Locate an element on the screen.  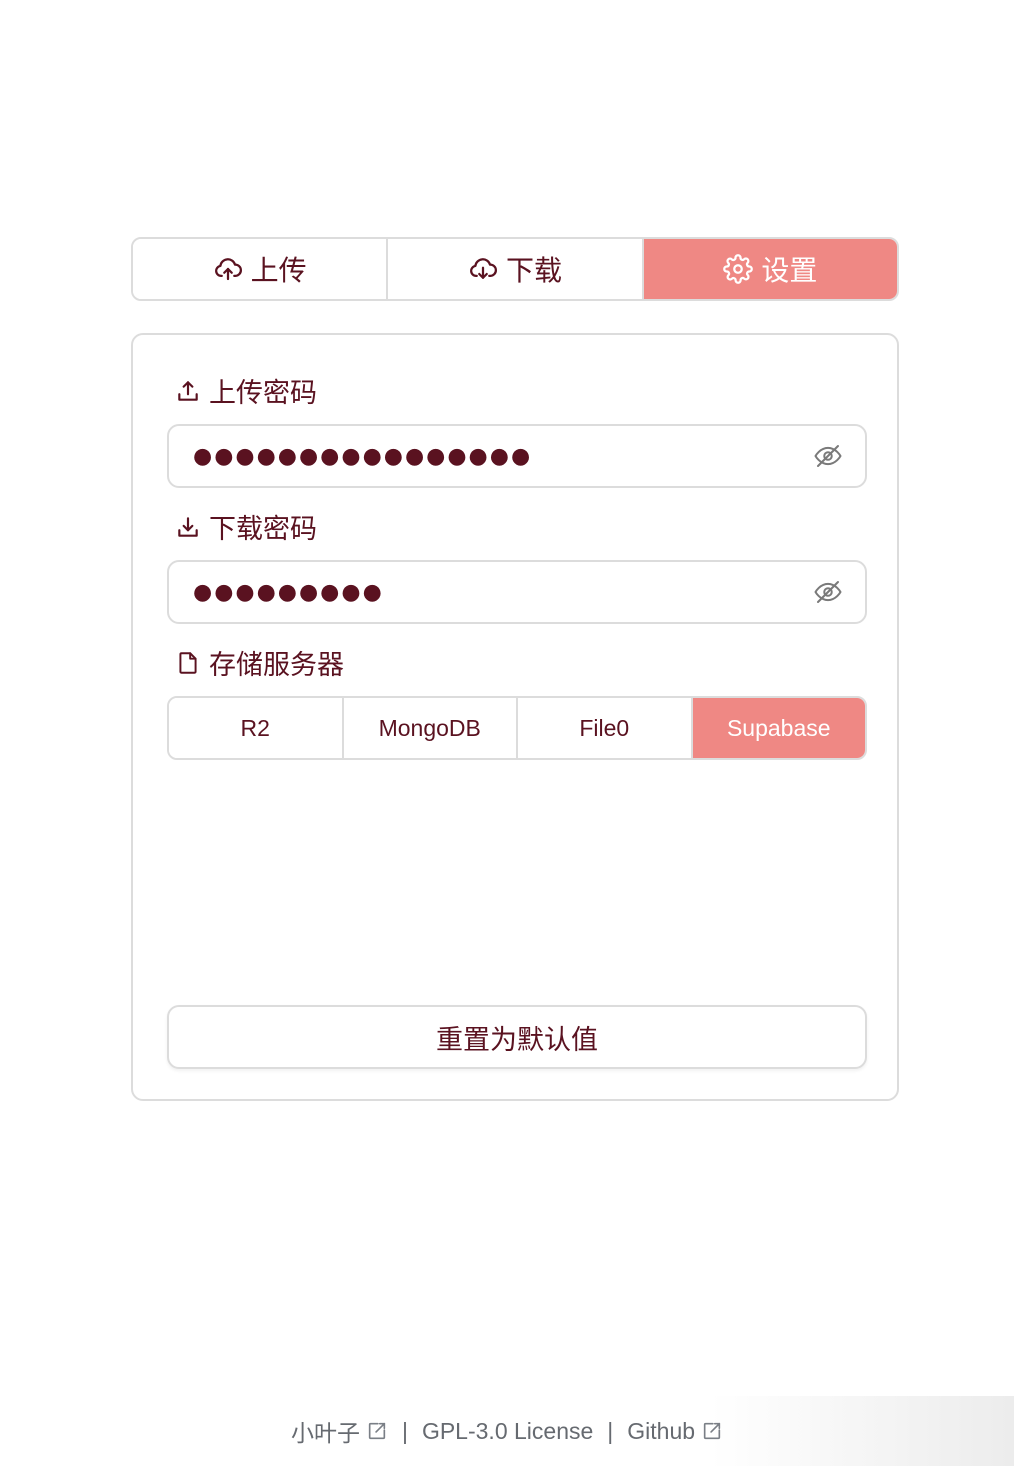
download-password-label-text: 下载密码 is located at coordinates (263, 529).